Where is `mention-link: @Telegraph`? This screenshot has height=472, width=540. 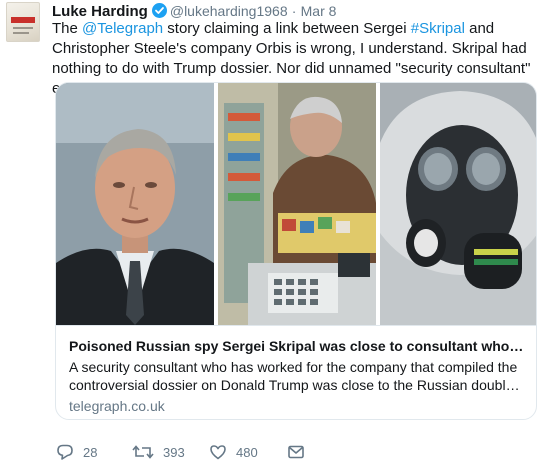 mention-link: @Telegraph is located at coordinates (122, 28).